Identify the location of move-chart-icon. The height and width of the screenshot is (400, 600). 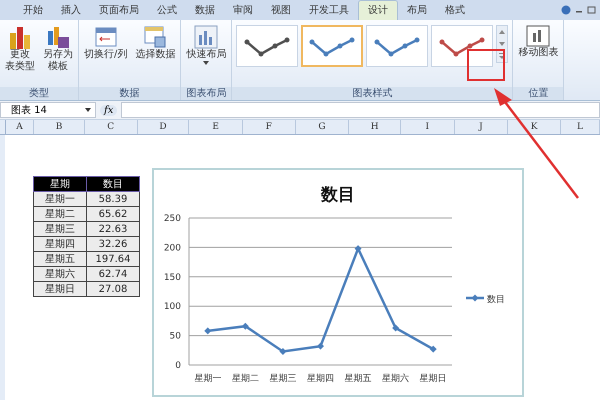
(538, 36).